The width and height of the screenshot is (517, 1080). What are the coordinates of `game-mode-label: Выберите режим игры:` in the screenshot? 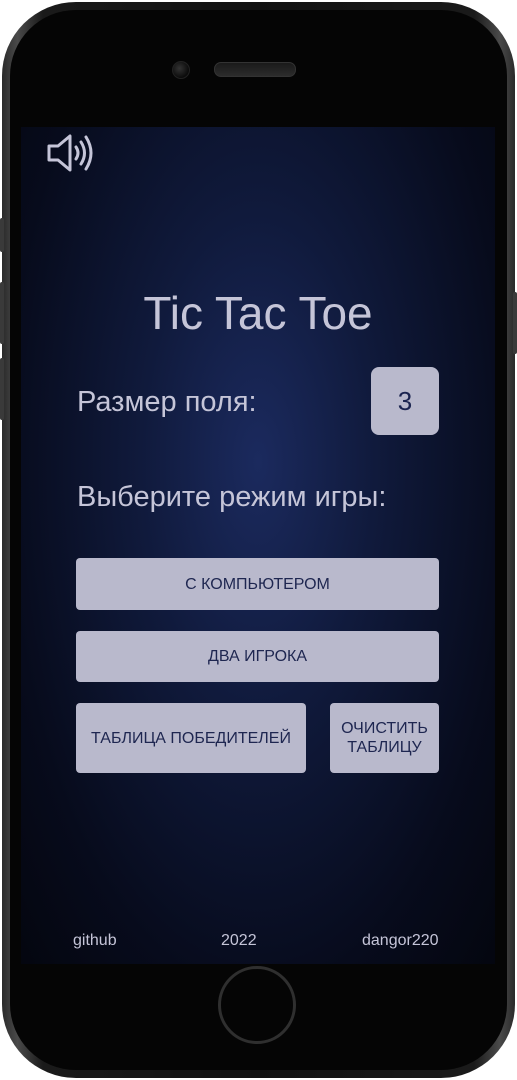 It's located at (232, 497).